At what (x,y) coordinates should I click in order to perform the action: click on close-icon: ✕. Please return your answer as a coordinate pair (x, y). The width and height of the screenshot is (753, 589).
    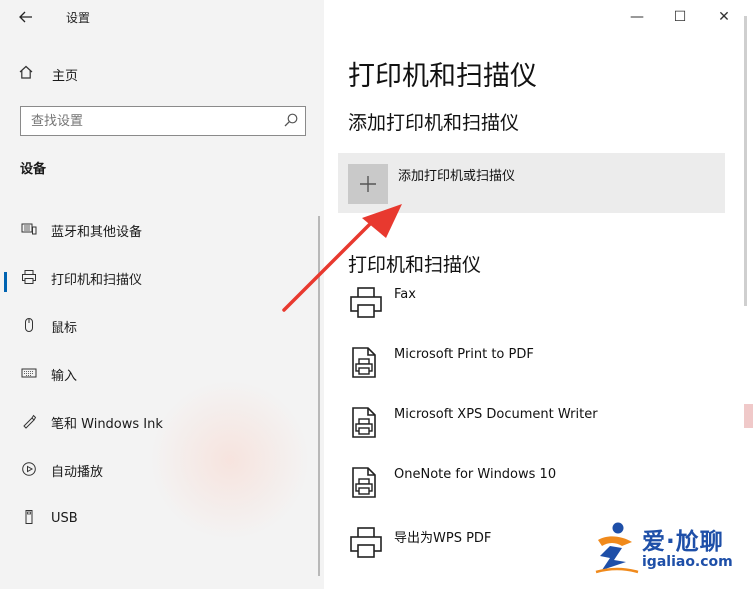
    Looking at the image, I should click on (724, 17).